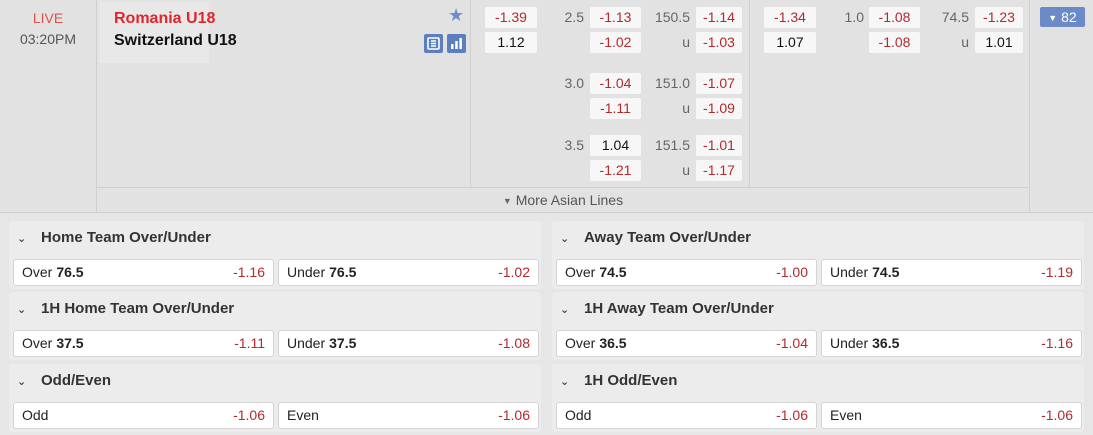  What do you see at coordinates (615, 170) in the screenshot?
I see `ft-handicap-away-odd: -1.21` at bounding box center [615, 170].